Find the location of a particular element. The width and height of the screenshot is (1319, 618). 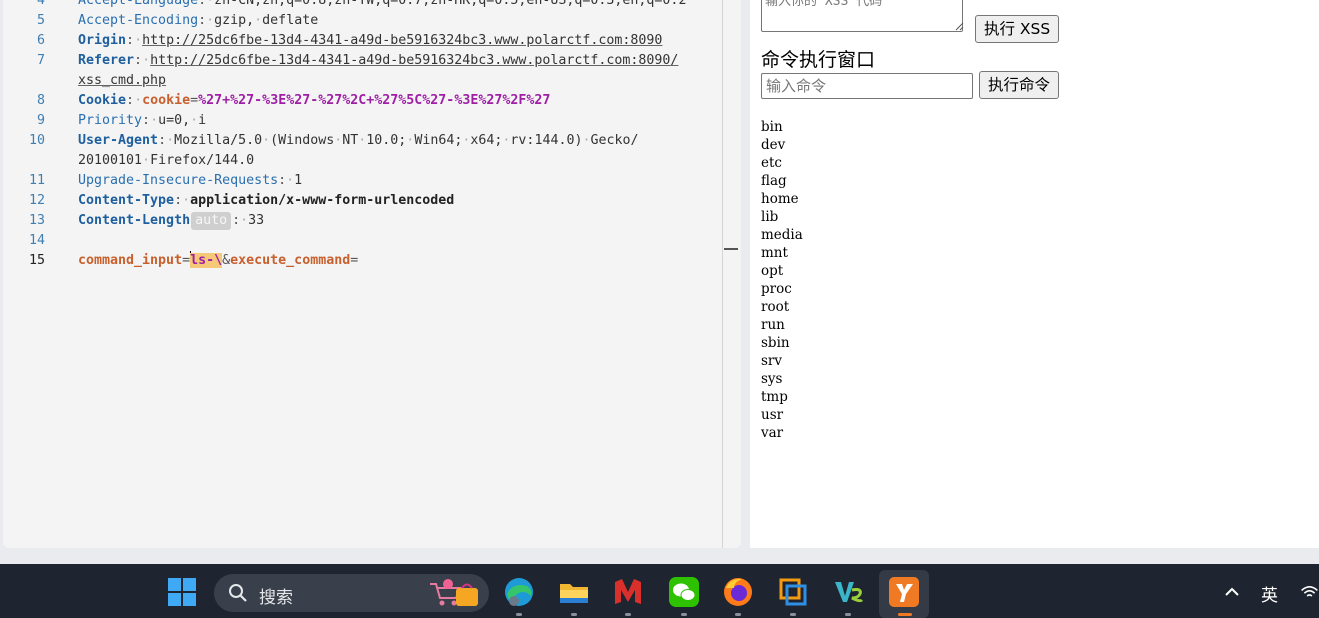

code-token: Mozilla/5.0 is located at coordinates (218, 140).